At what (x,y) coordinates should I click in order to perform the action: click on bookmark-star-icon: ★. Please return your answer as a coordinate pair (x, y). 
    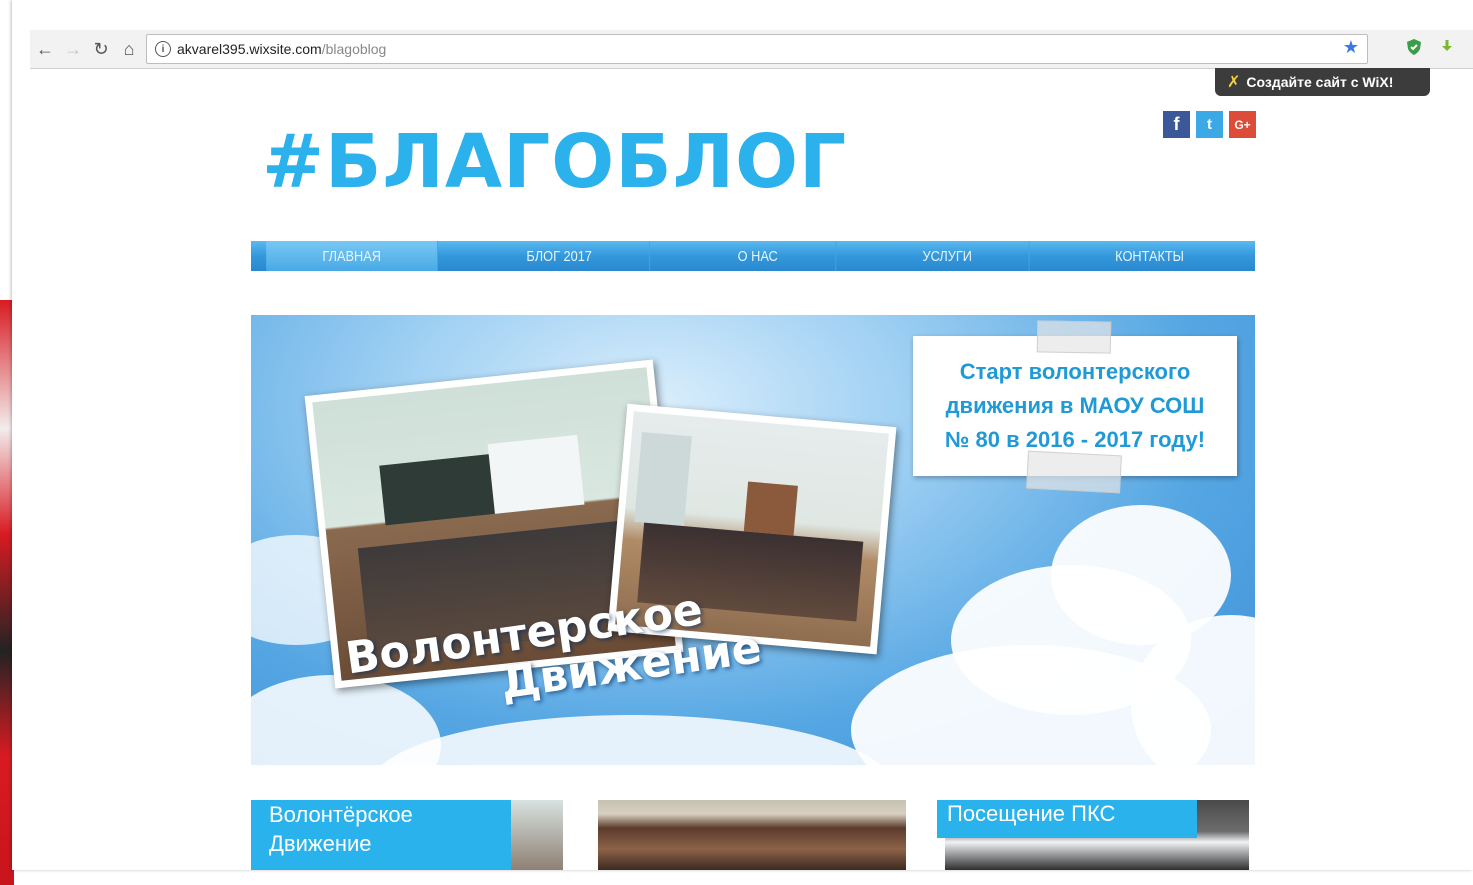
    Looking at the image, I should click on (1351, 47).